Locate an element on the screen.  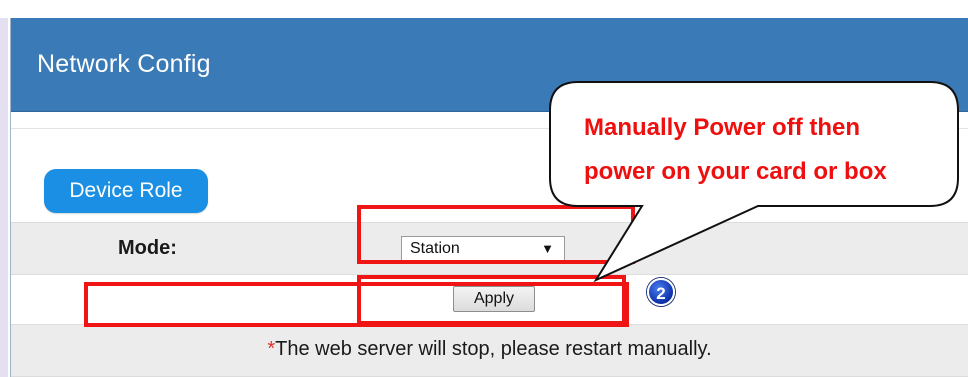
mode-label: Mode: is located at coordinates (147, 248).